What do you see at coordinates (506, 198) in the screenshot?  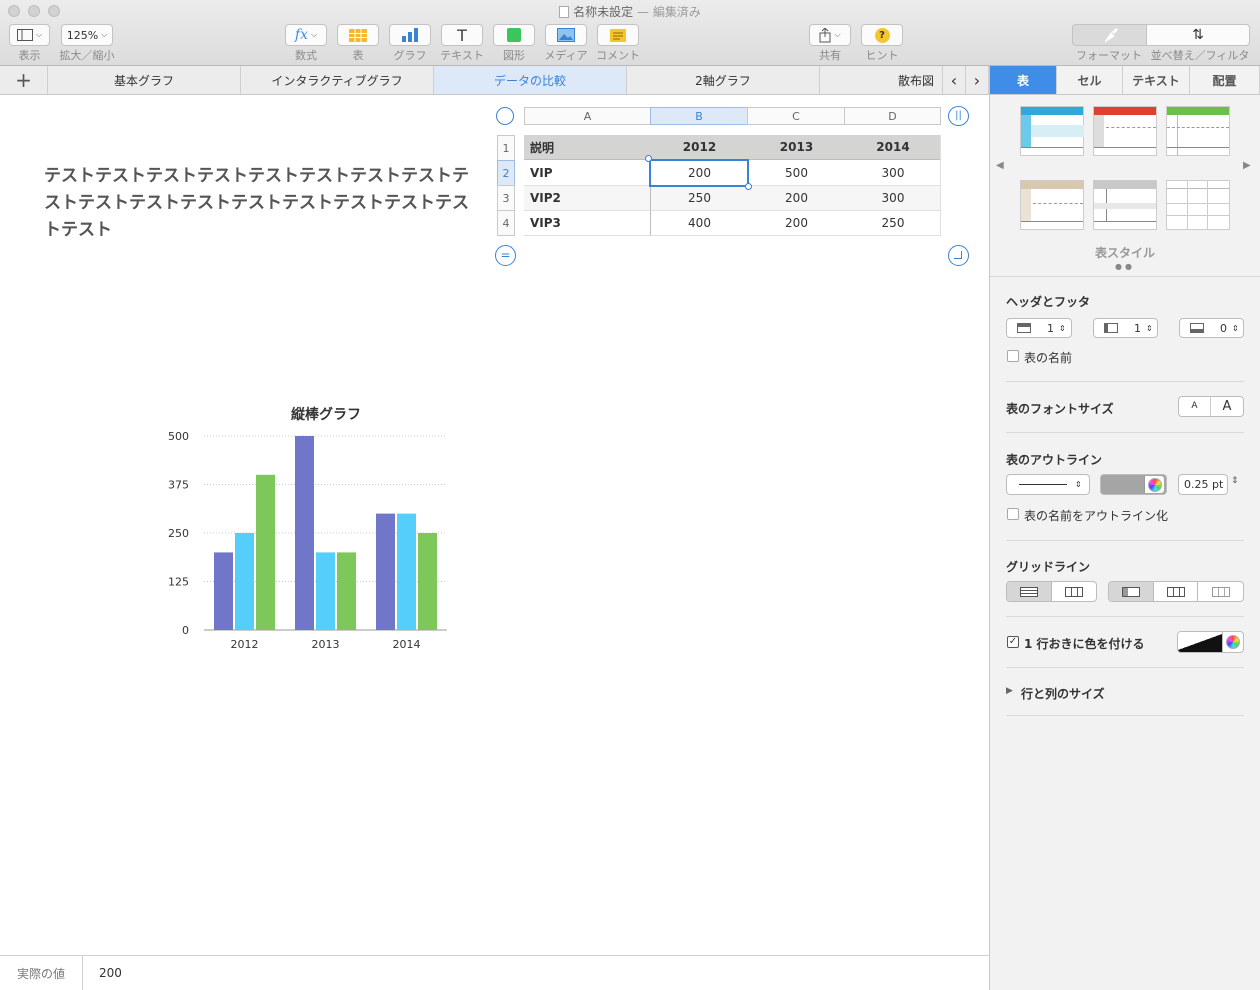 I see `row-header-3: 3` at bounding box center [506, 198].